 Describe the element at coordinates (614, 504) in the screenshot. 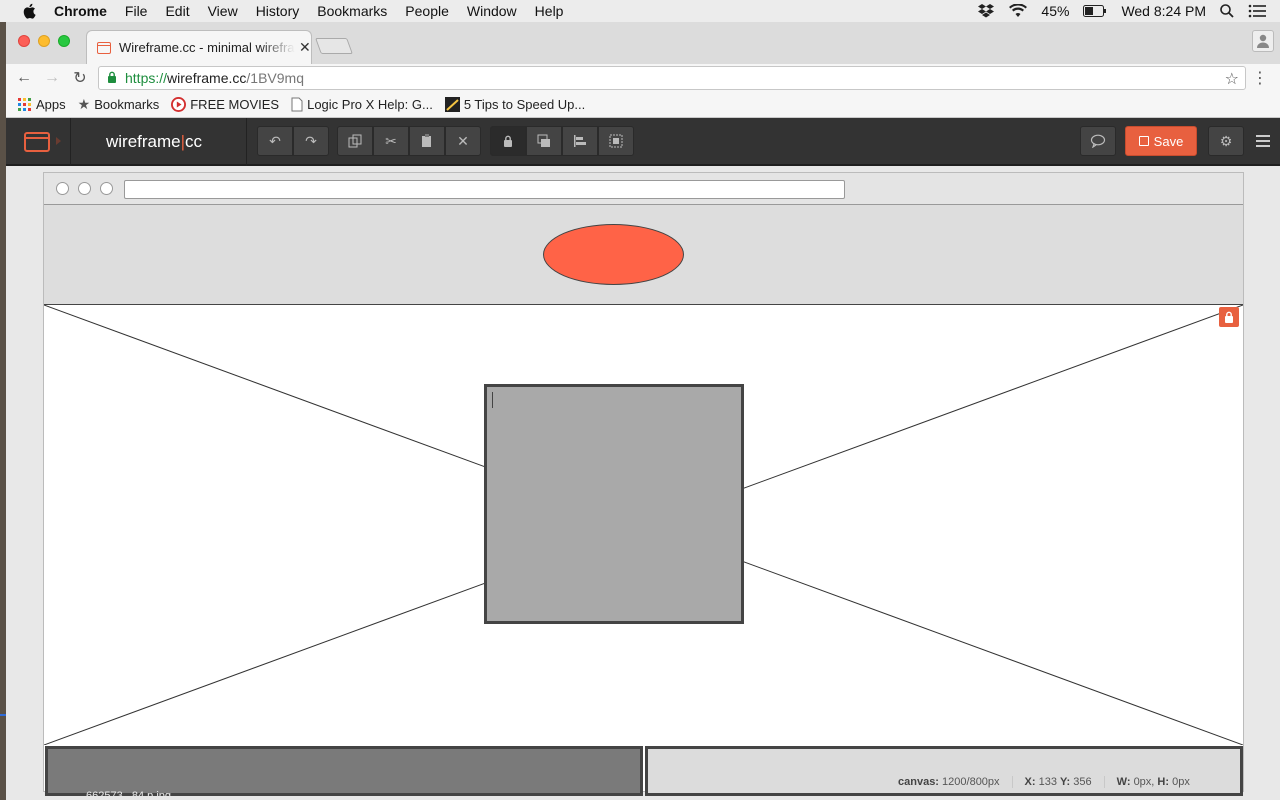

I see `gray-rectangle-selected` at that location.